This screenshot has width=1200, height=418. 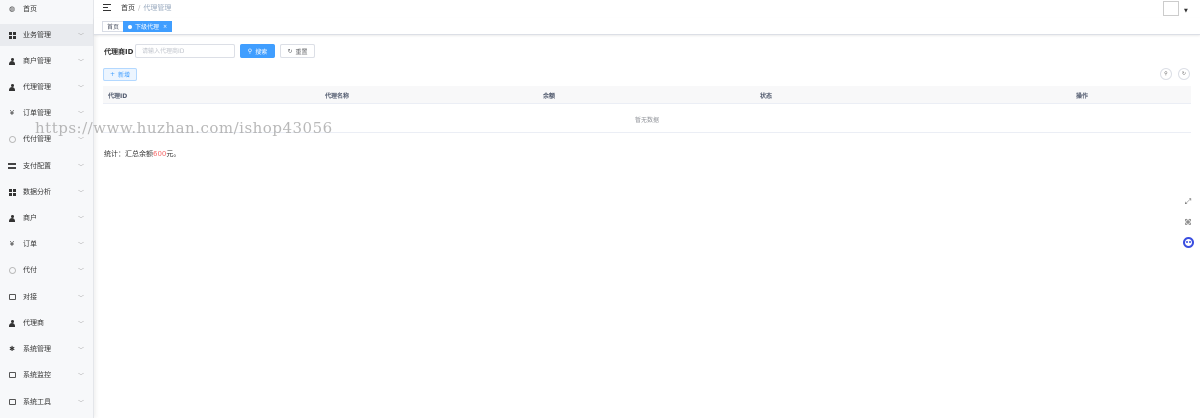 I want to click on sidebar-item-label: 代理管理, so click(x=37, y=87).